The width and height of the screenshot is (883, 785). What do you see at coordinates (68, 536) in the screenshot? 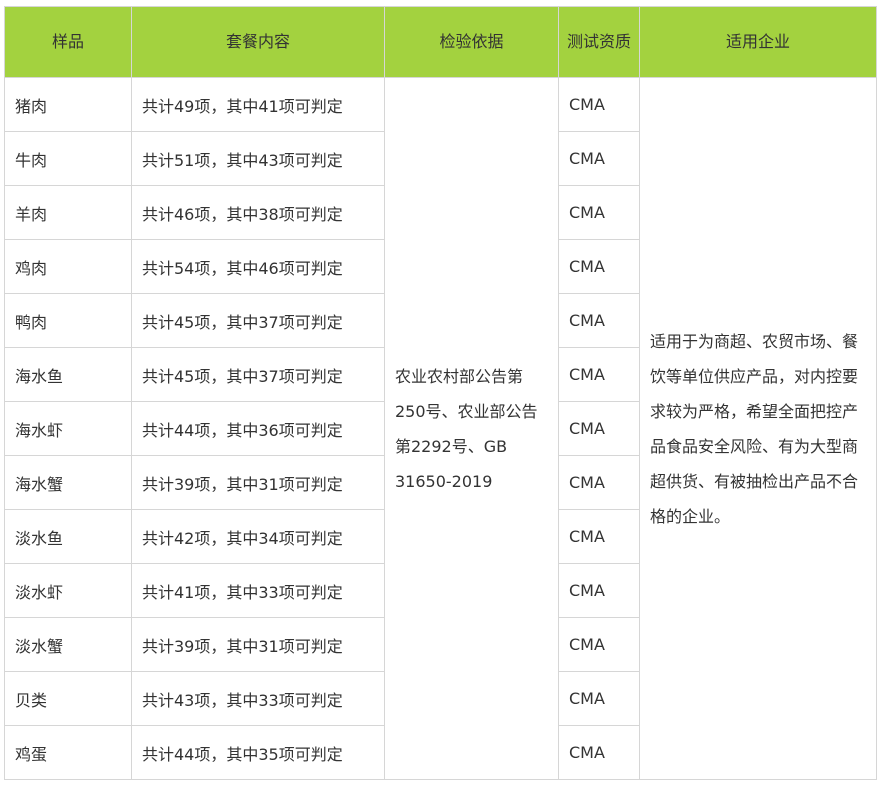
I see `sample-cell: 淡水鱼` at bounding box center [68, 536].